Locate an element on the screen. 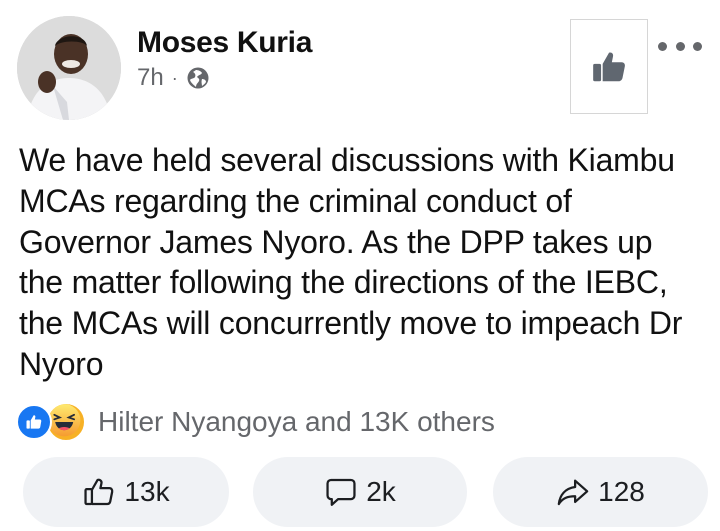  like-count: 13k is located at coordinates (147, 491).